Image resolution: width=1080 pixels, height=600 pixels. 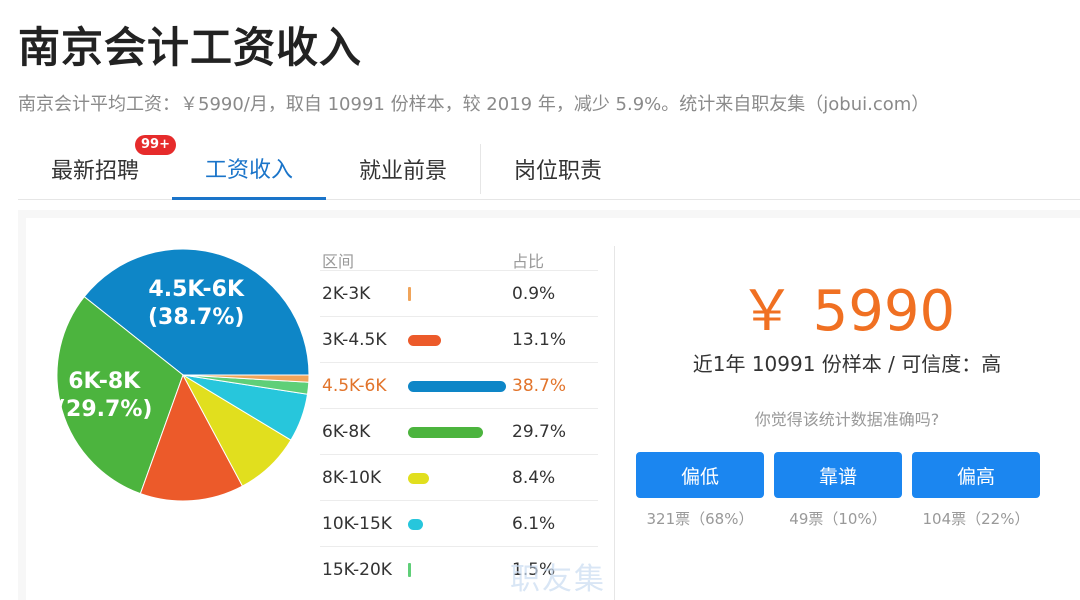 I want to click on tab-salary: 工资收入, so click(x=249, y=169).